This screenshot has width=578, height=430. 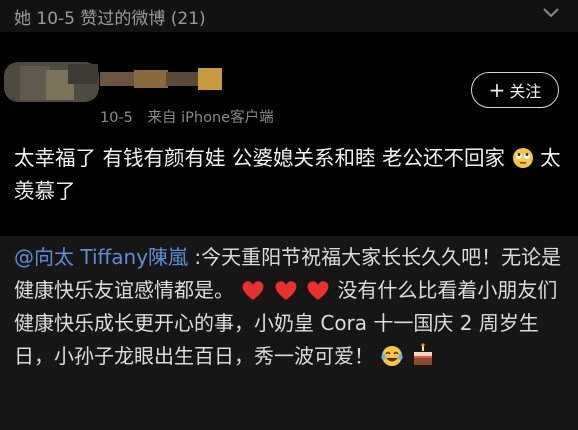 I want to click on username, so click(x=165, y=79).